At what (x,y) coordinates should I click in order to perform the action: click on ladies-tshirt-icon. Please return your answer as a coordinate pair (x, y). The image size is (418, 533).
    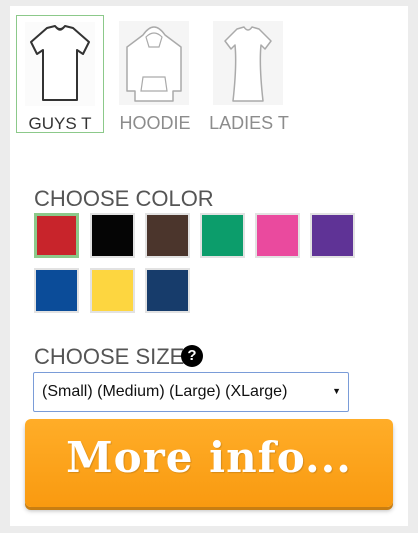
    Looking at the image, I should click on (248, 63).